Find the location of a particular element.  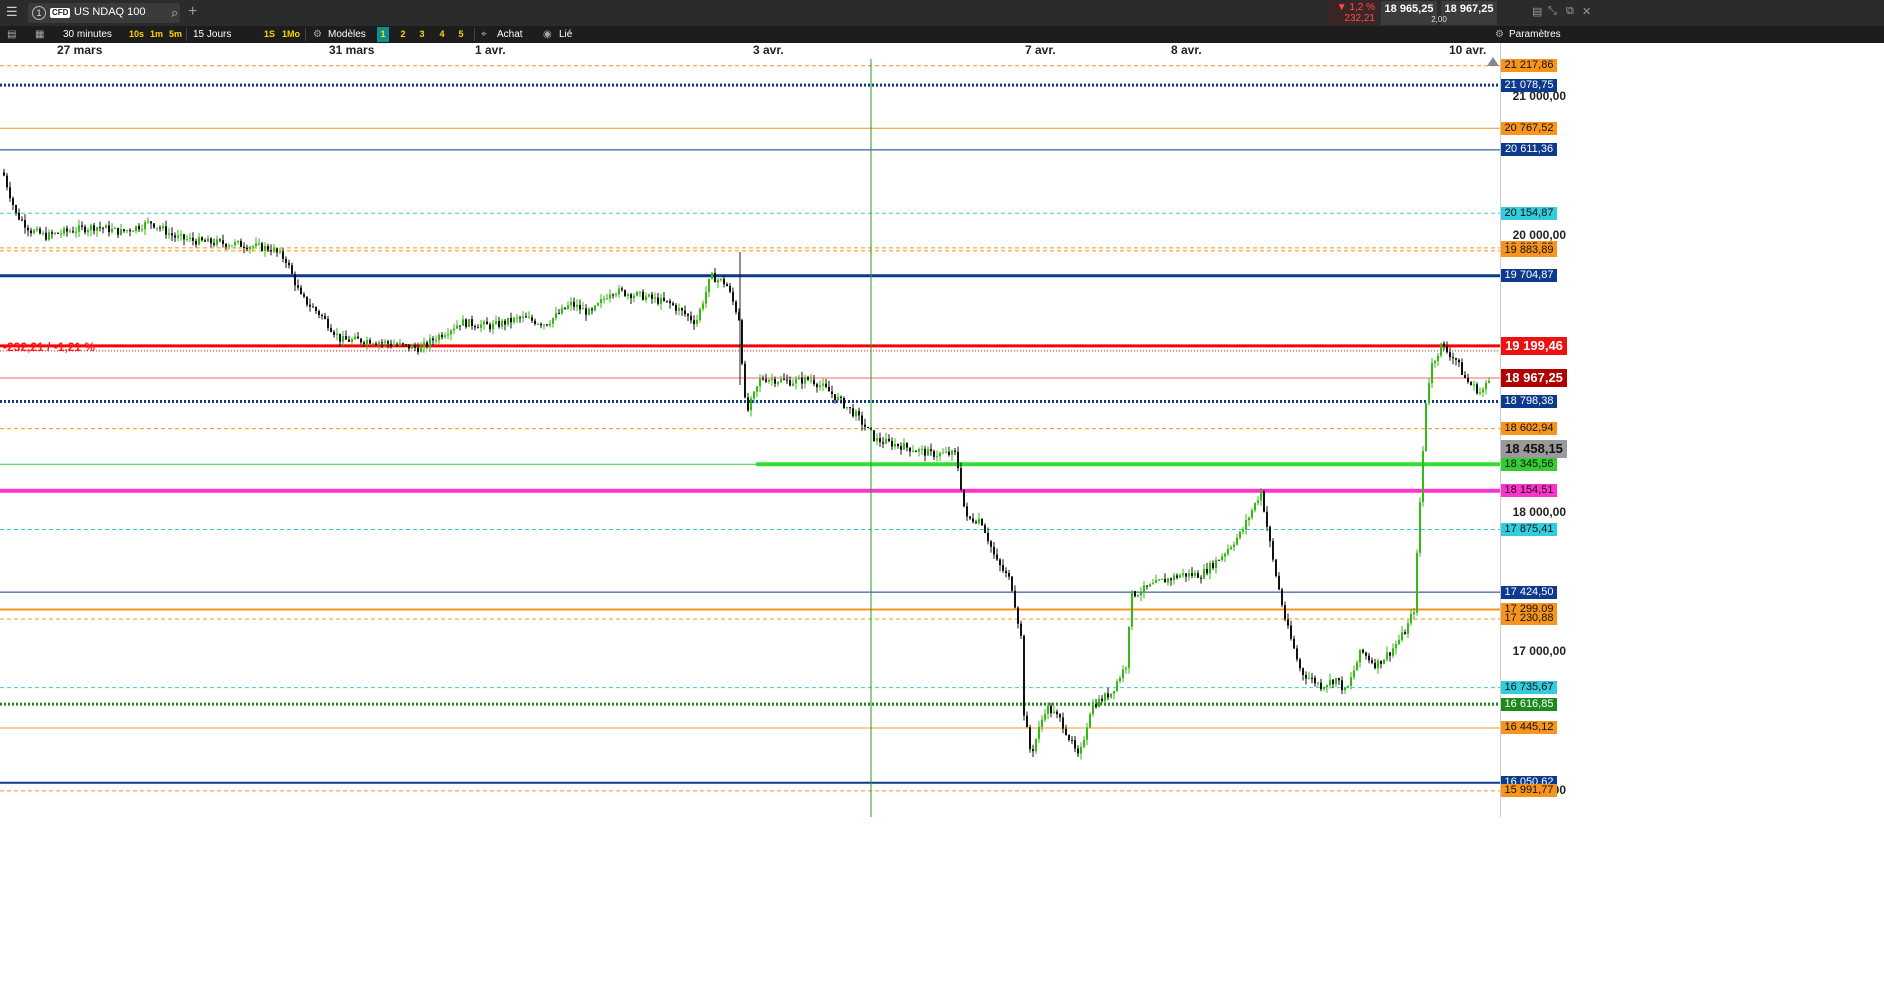

chart-list-icon: ▤ is located at coordinates (11, 34).